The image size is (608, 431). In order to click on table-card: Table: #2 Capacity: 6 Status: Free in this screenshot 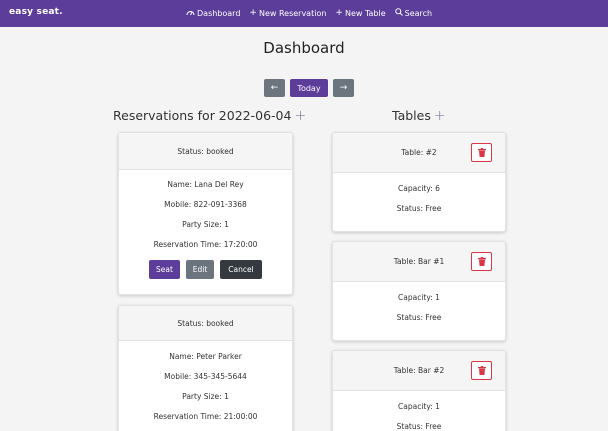, I will do `click(419, 182)`.